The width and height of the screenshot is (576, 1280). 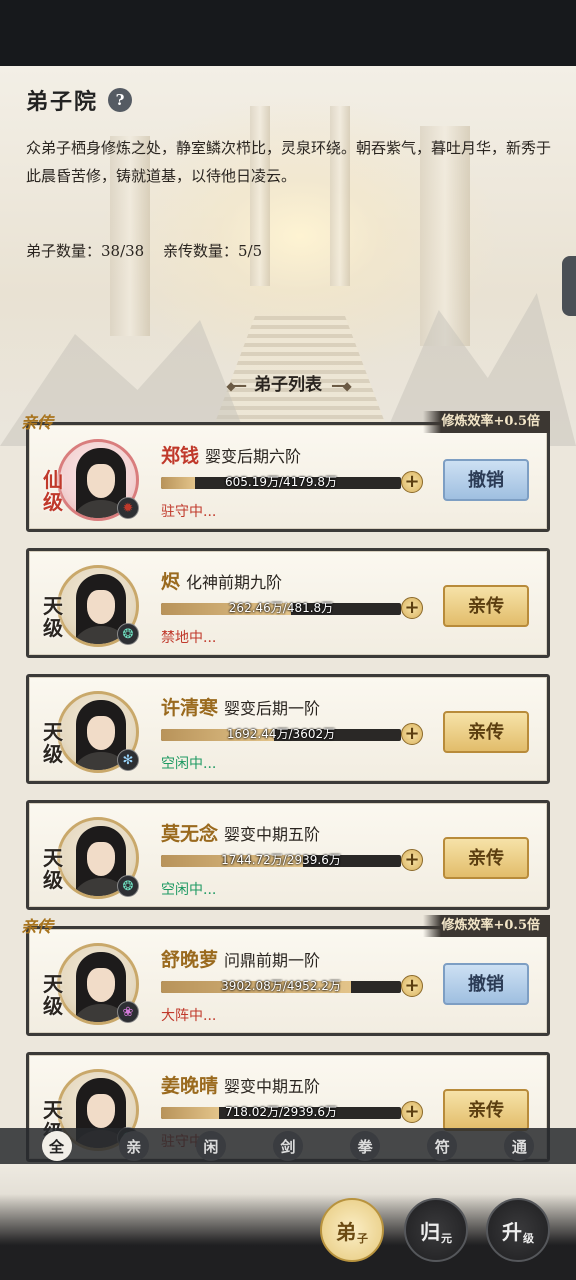 I want to click on disciple-name: 舒晚萝, so click(x=190, y=960).